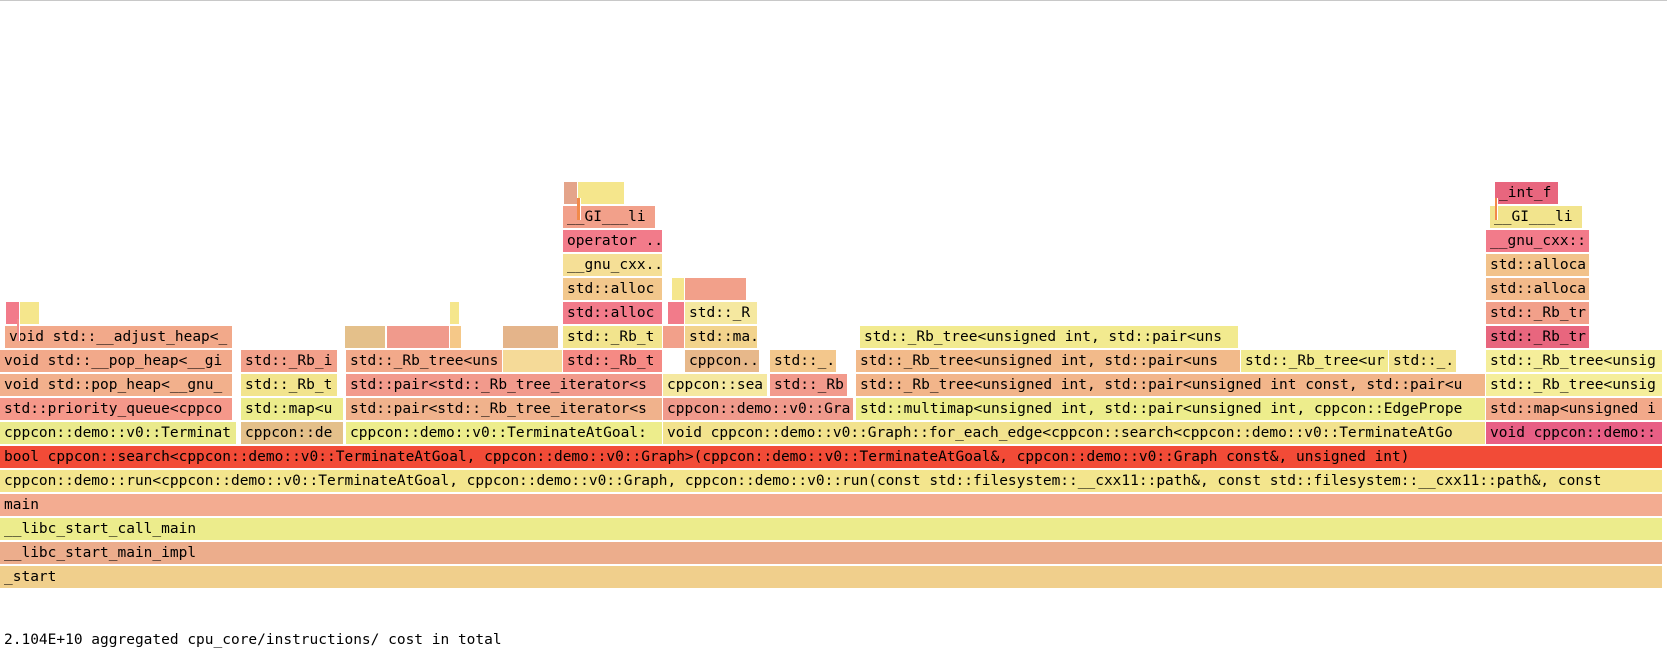 The height and width of the screenshot is (651, 1679). What do you see at coordinates (1574, 385) in the screenshot?
I see `frame-std-rb-tree-unsig-a: std::_Rb_tree<unsig` at bounding box center [1574, 385].